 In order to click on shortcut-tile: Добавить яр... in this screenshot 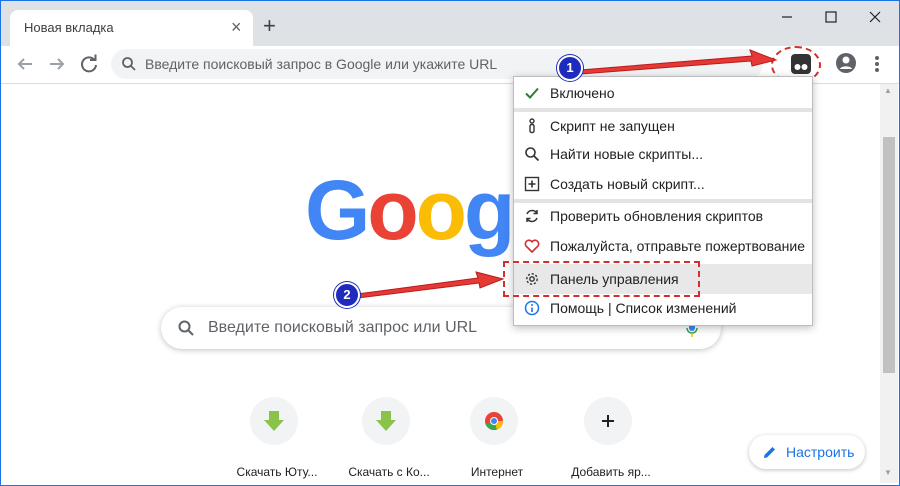, I will do `click(611, 440)`.